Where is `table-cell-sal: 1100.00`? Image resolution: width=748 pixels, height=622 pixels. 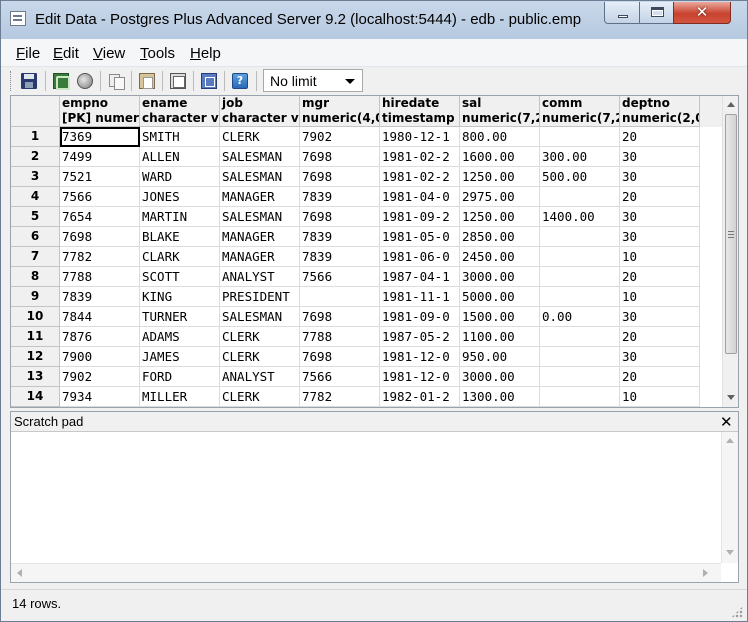
table-cell-sal: 1100.00 is located at coordinates (500, 337).